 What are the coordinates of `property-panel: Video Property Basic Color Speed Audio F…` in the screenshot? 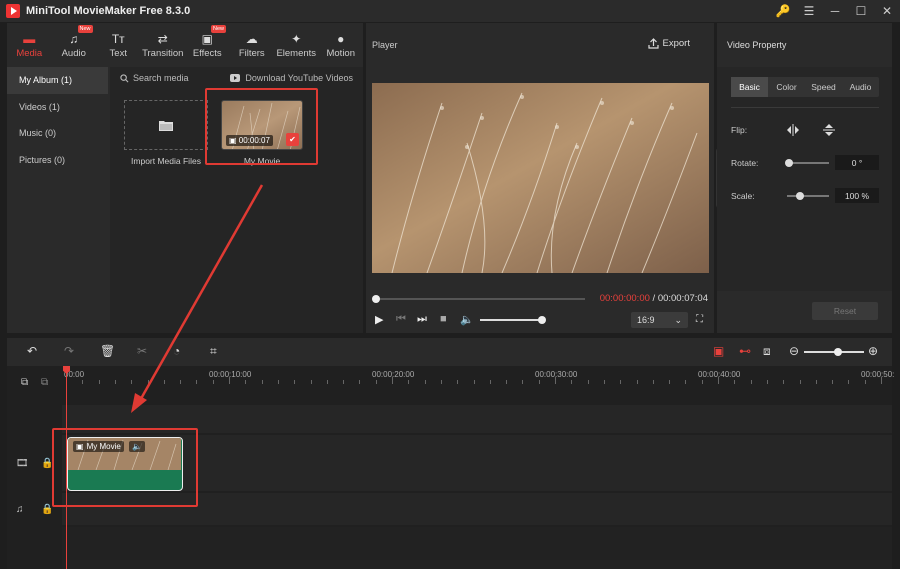 It's located at (804, 178).